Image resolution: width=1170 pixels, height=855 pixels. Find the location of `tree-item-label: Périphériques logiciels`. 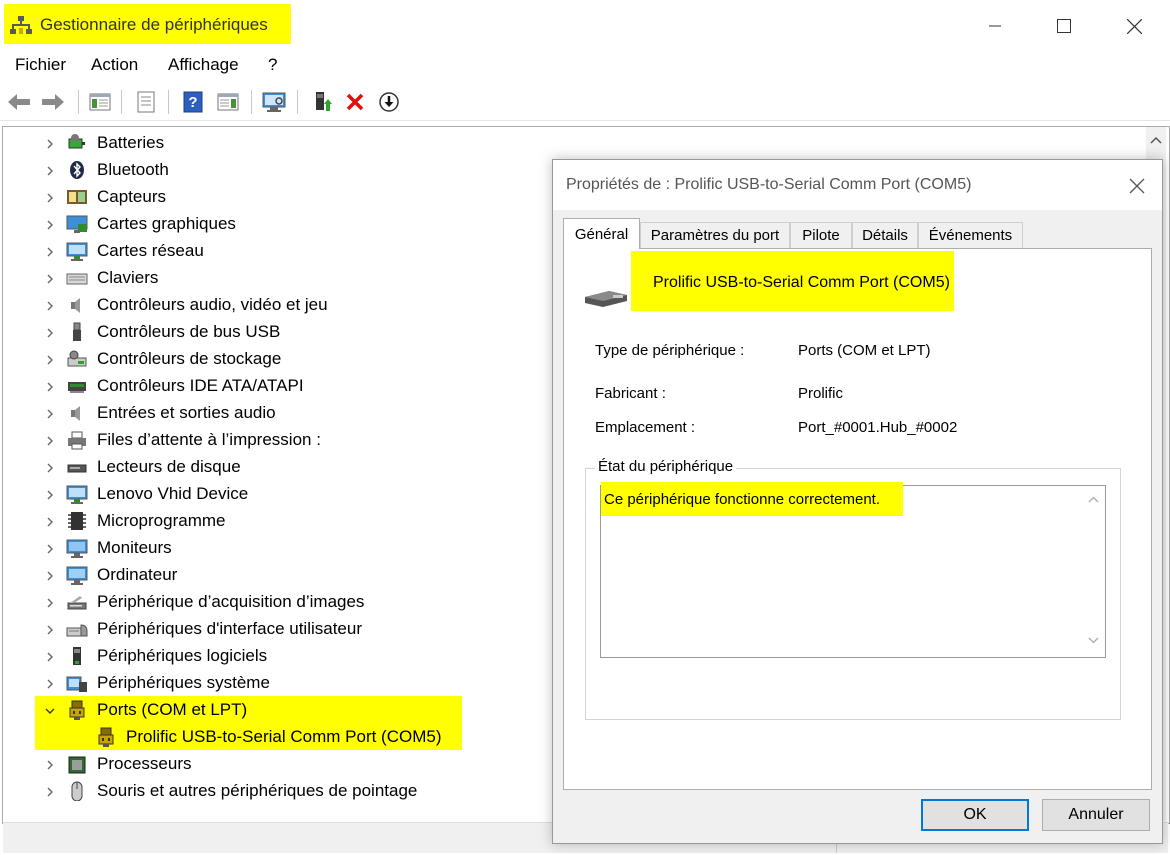

tree-item-label: Périphériques logiciels is located at coordinates (182, 655).